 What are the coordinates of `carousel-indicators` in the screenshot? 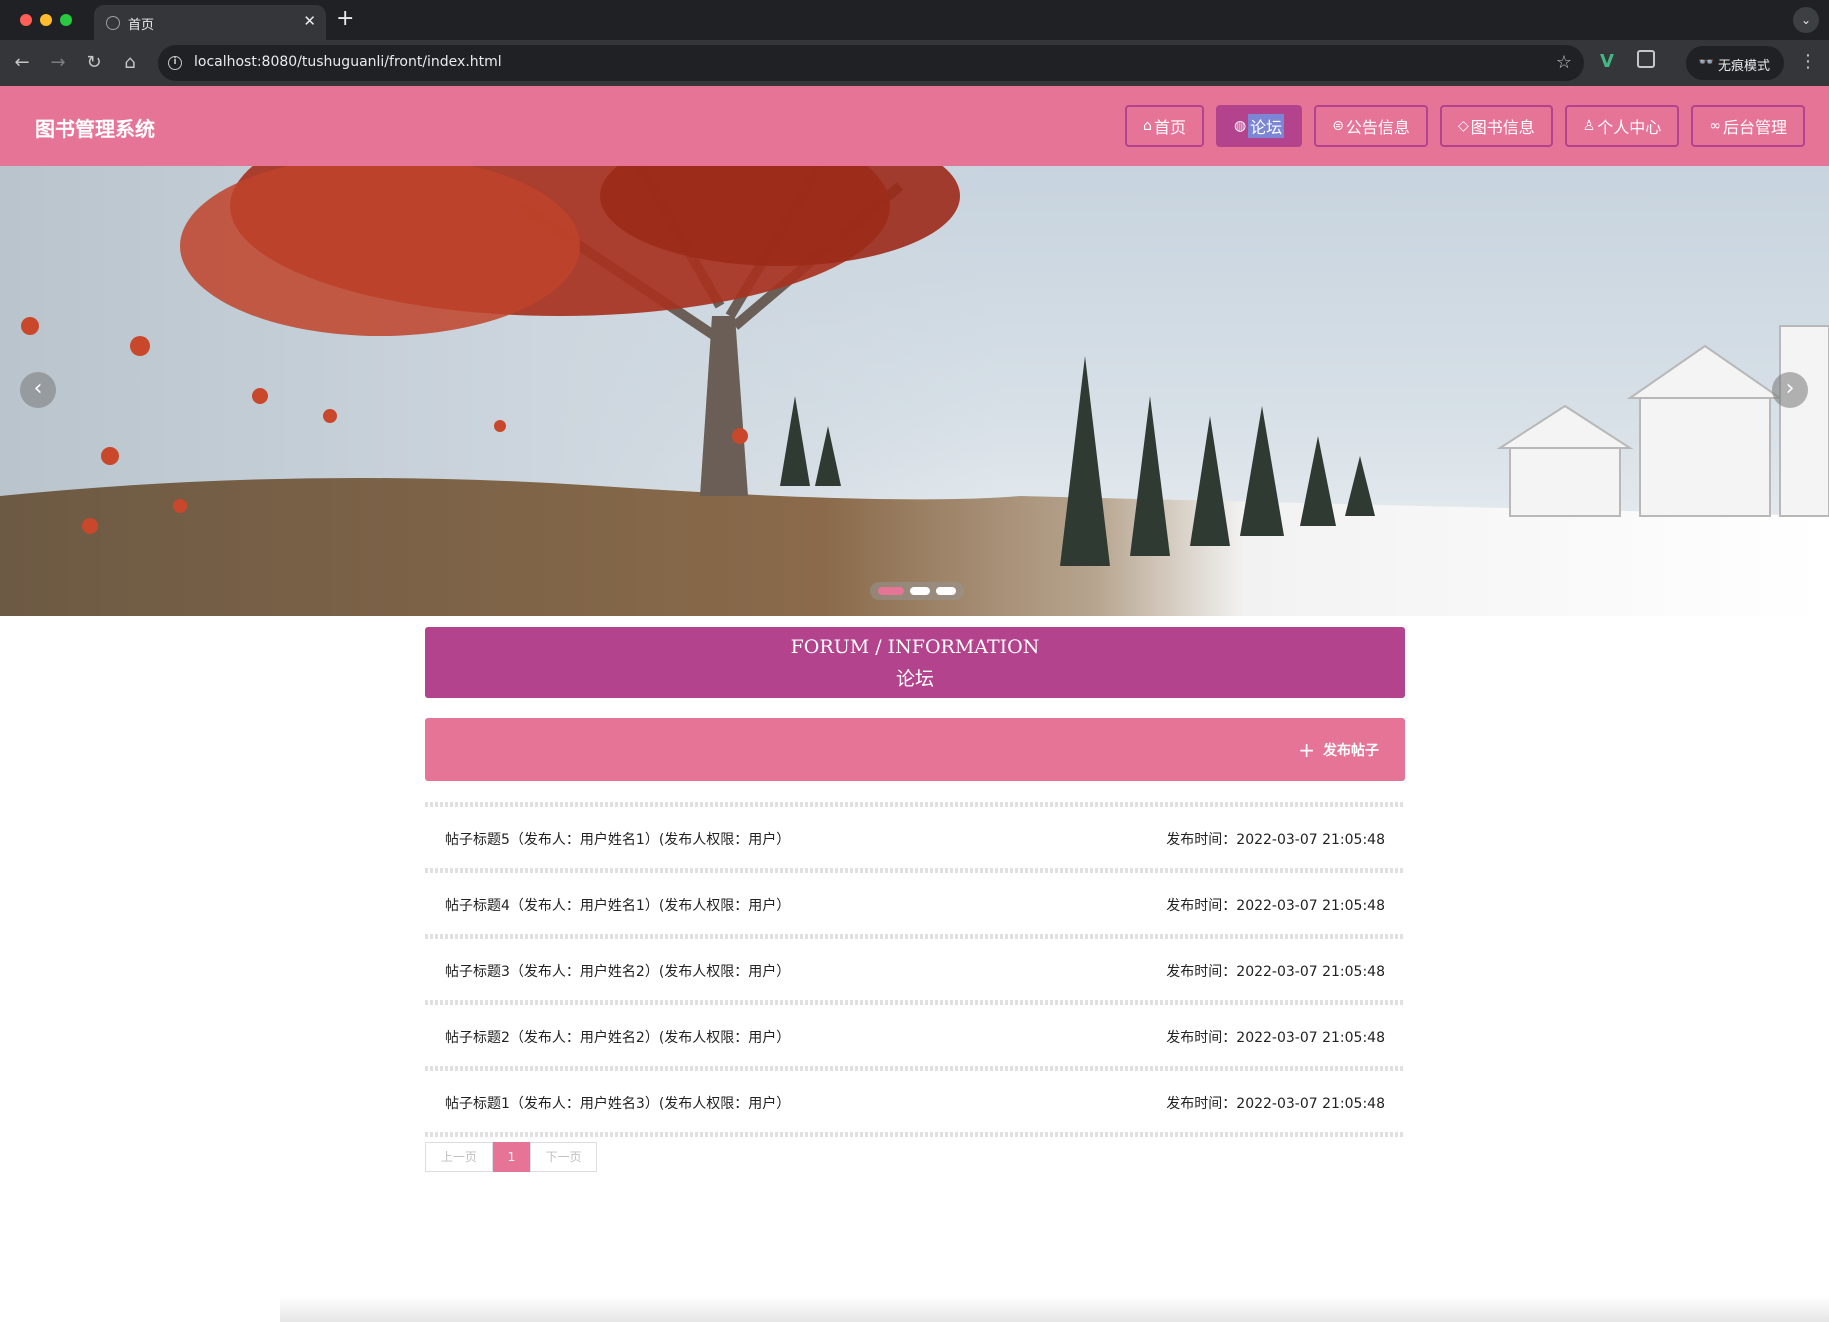 It's located at (917, 591).